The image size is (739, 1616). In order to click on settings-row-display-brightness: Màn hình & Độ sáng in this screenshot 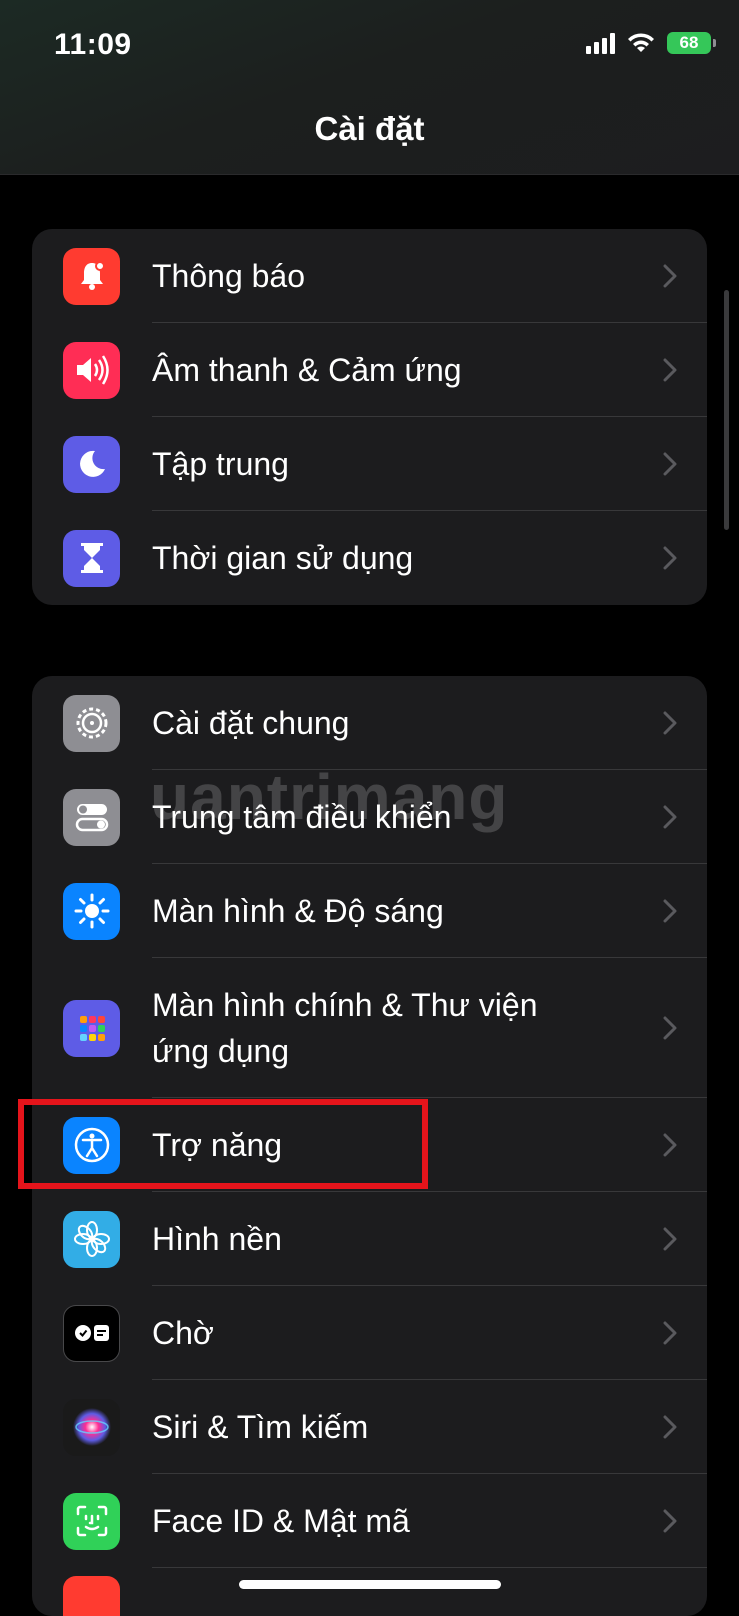, I will do `click(369, 911)`.